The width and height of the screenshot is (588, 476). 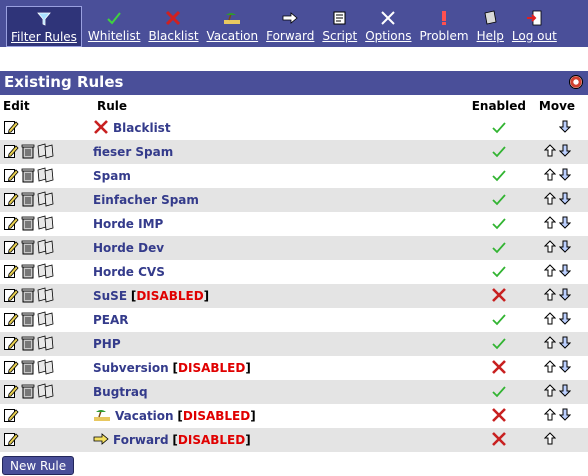 I want to click on rule-link: Forward, so click(x=141, y=440).